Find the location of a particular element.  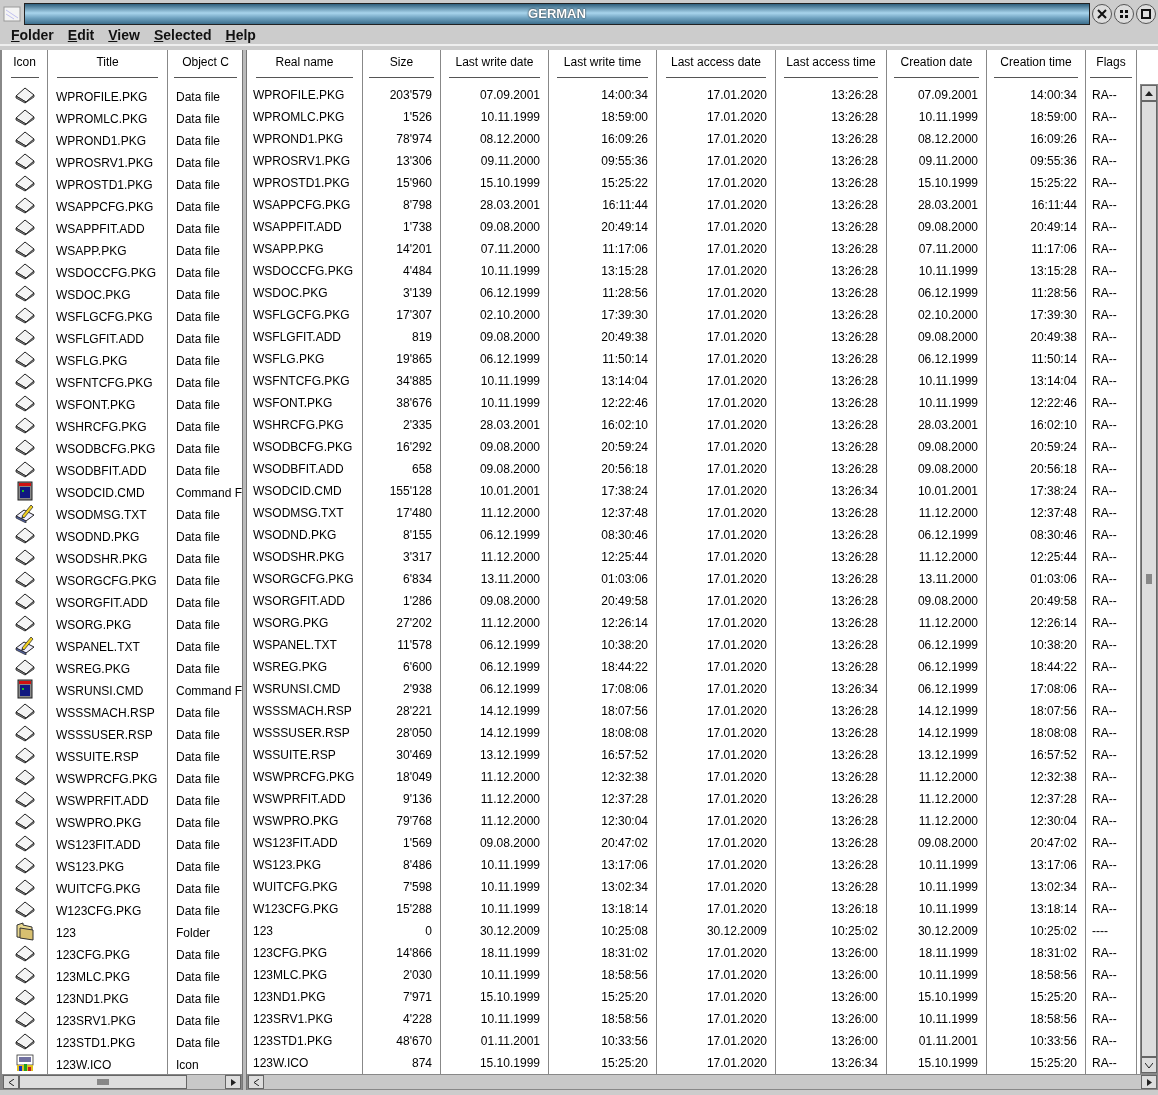

table-cell-text: WSFLGFIT.ADD is located at coordinates (297, 337).